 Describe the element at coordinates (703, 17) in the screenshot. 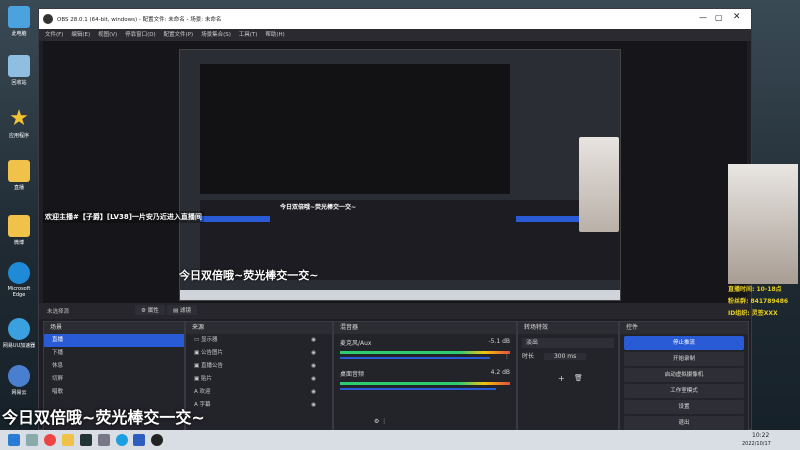

I see `minimize-button: —` at that location.